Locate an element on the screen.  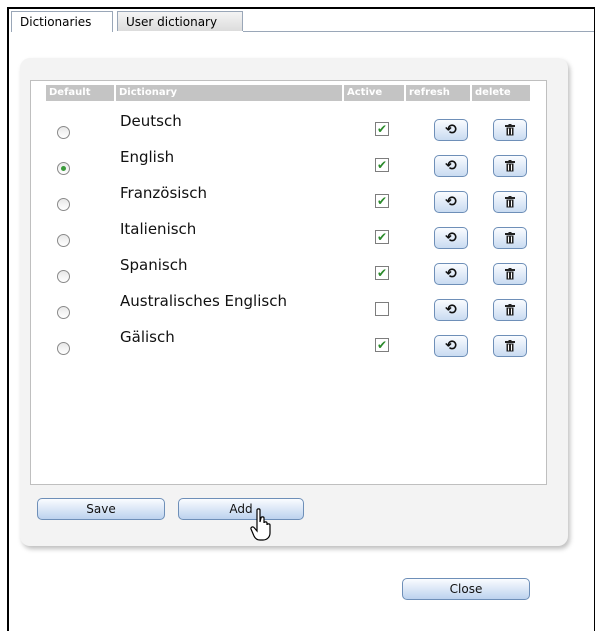
header-dictionary: Dictionary is located at coordinates (229, 93).